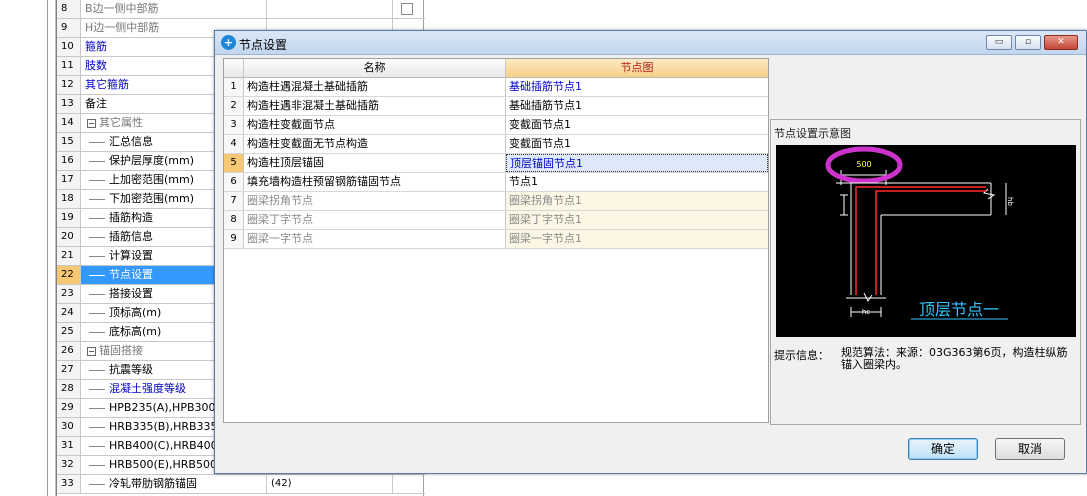 This screenshot has width=1087, height=496. What do you see at coordinates (69, 313) in the screenshot?
I see `property-row-number: 24` at bounding box center [69, 313].